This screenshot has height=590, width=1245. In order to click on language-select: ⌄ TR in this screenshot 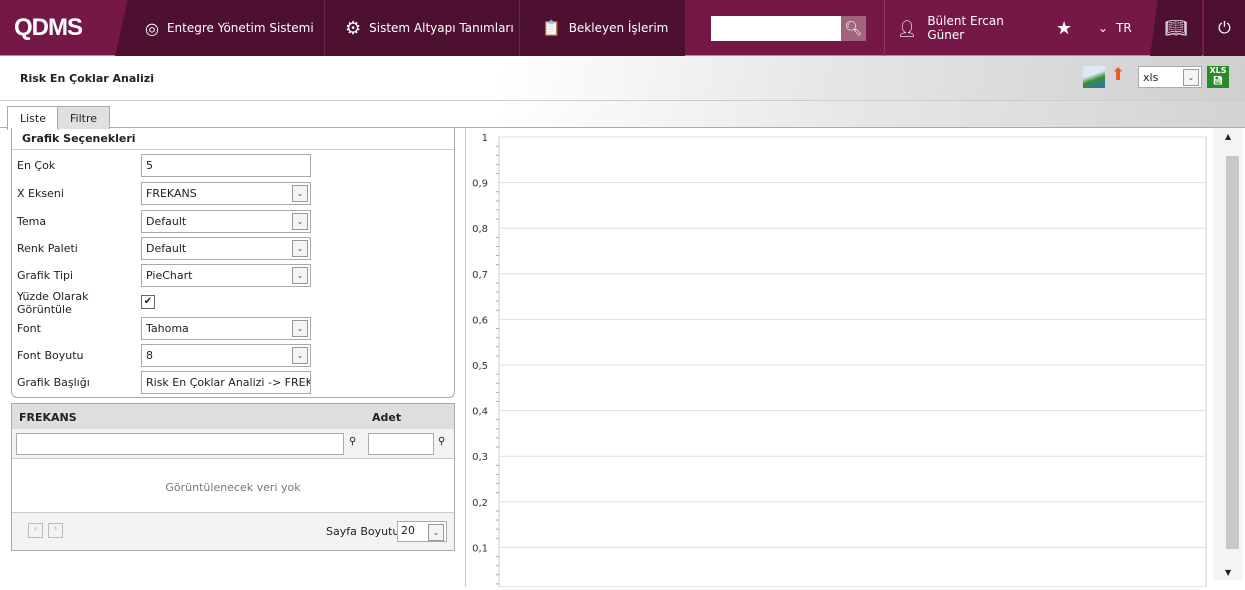, I will do `click(1115, 28)`.